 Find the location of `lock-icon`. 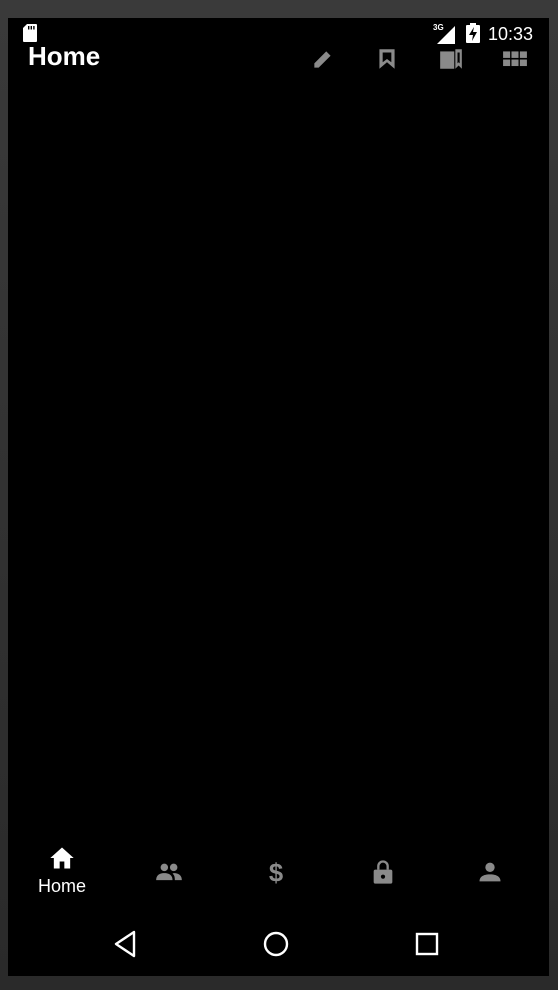

lock-icon is located at coordinates (383, 872).